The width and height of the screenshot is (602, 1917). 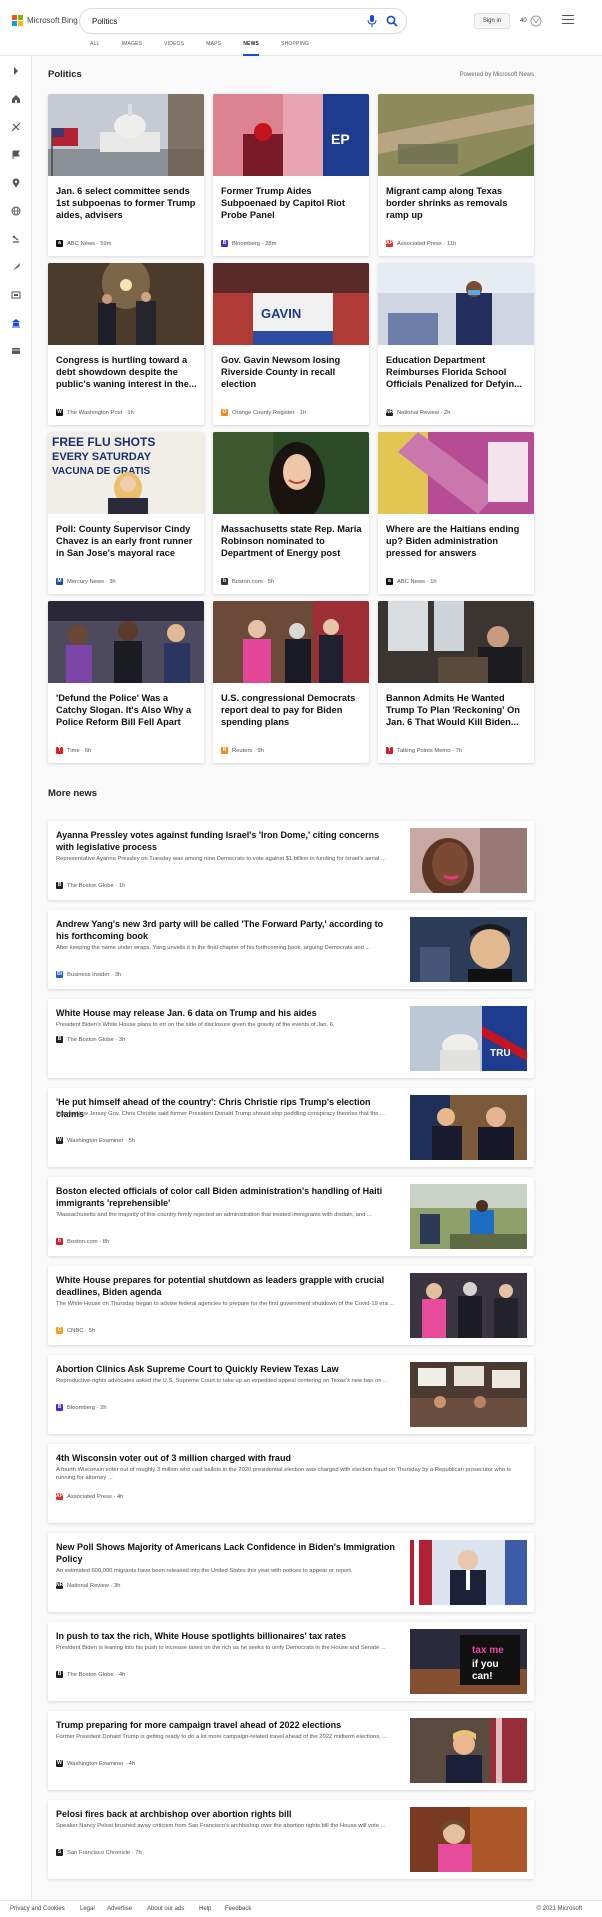 What do you see at coordinates (103, 1407) in the screenshot?
I see `time-ago: 2h` at bounding box center [103, 1407].